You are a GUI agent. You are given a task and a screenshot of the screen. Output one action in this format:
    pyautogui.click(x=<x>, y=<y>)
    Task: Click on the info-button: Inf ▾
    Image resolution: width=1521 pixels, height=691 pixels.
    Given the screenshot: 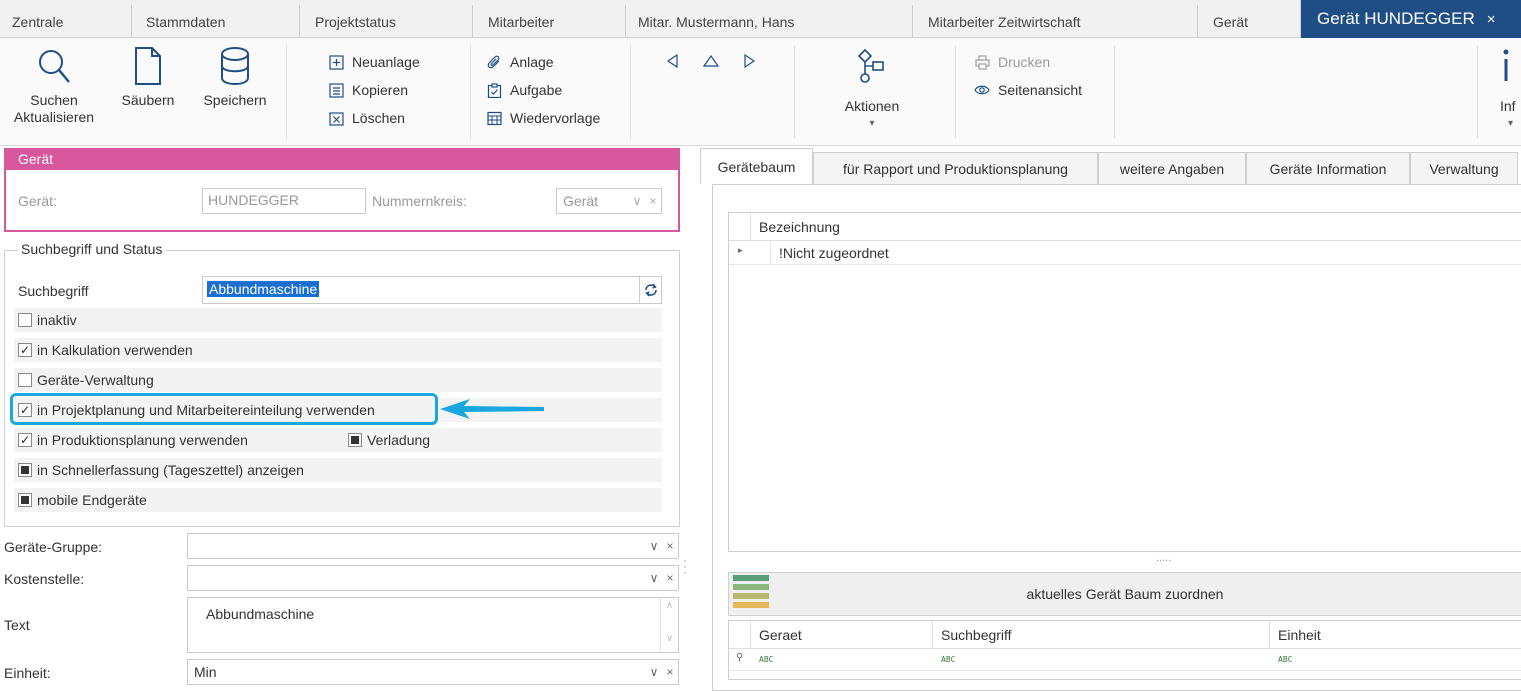 What is the action you would take?
    pyautogui.click(x=1510, y=90)
    